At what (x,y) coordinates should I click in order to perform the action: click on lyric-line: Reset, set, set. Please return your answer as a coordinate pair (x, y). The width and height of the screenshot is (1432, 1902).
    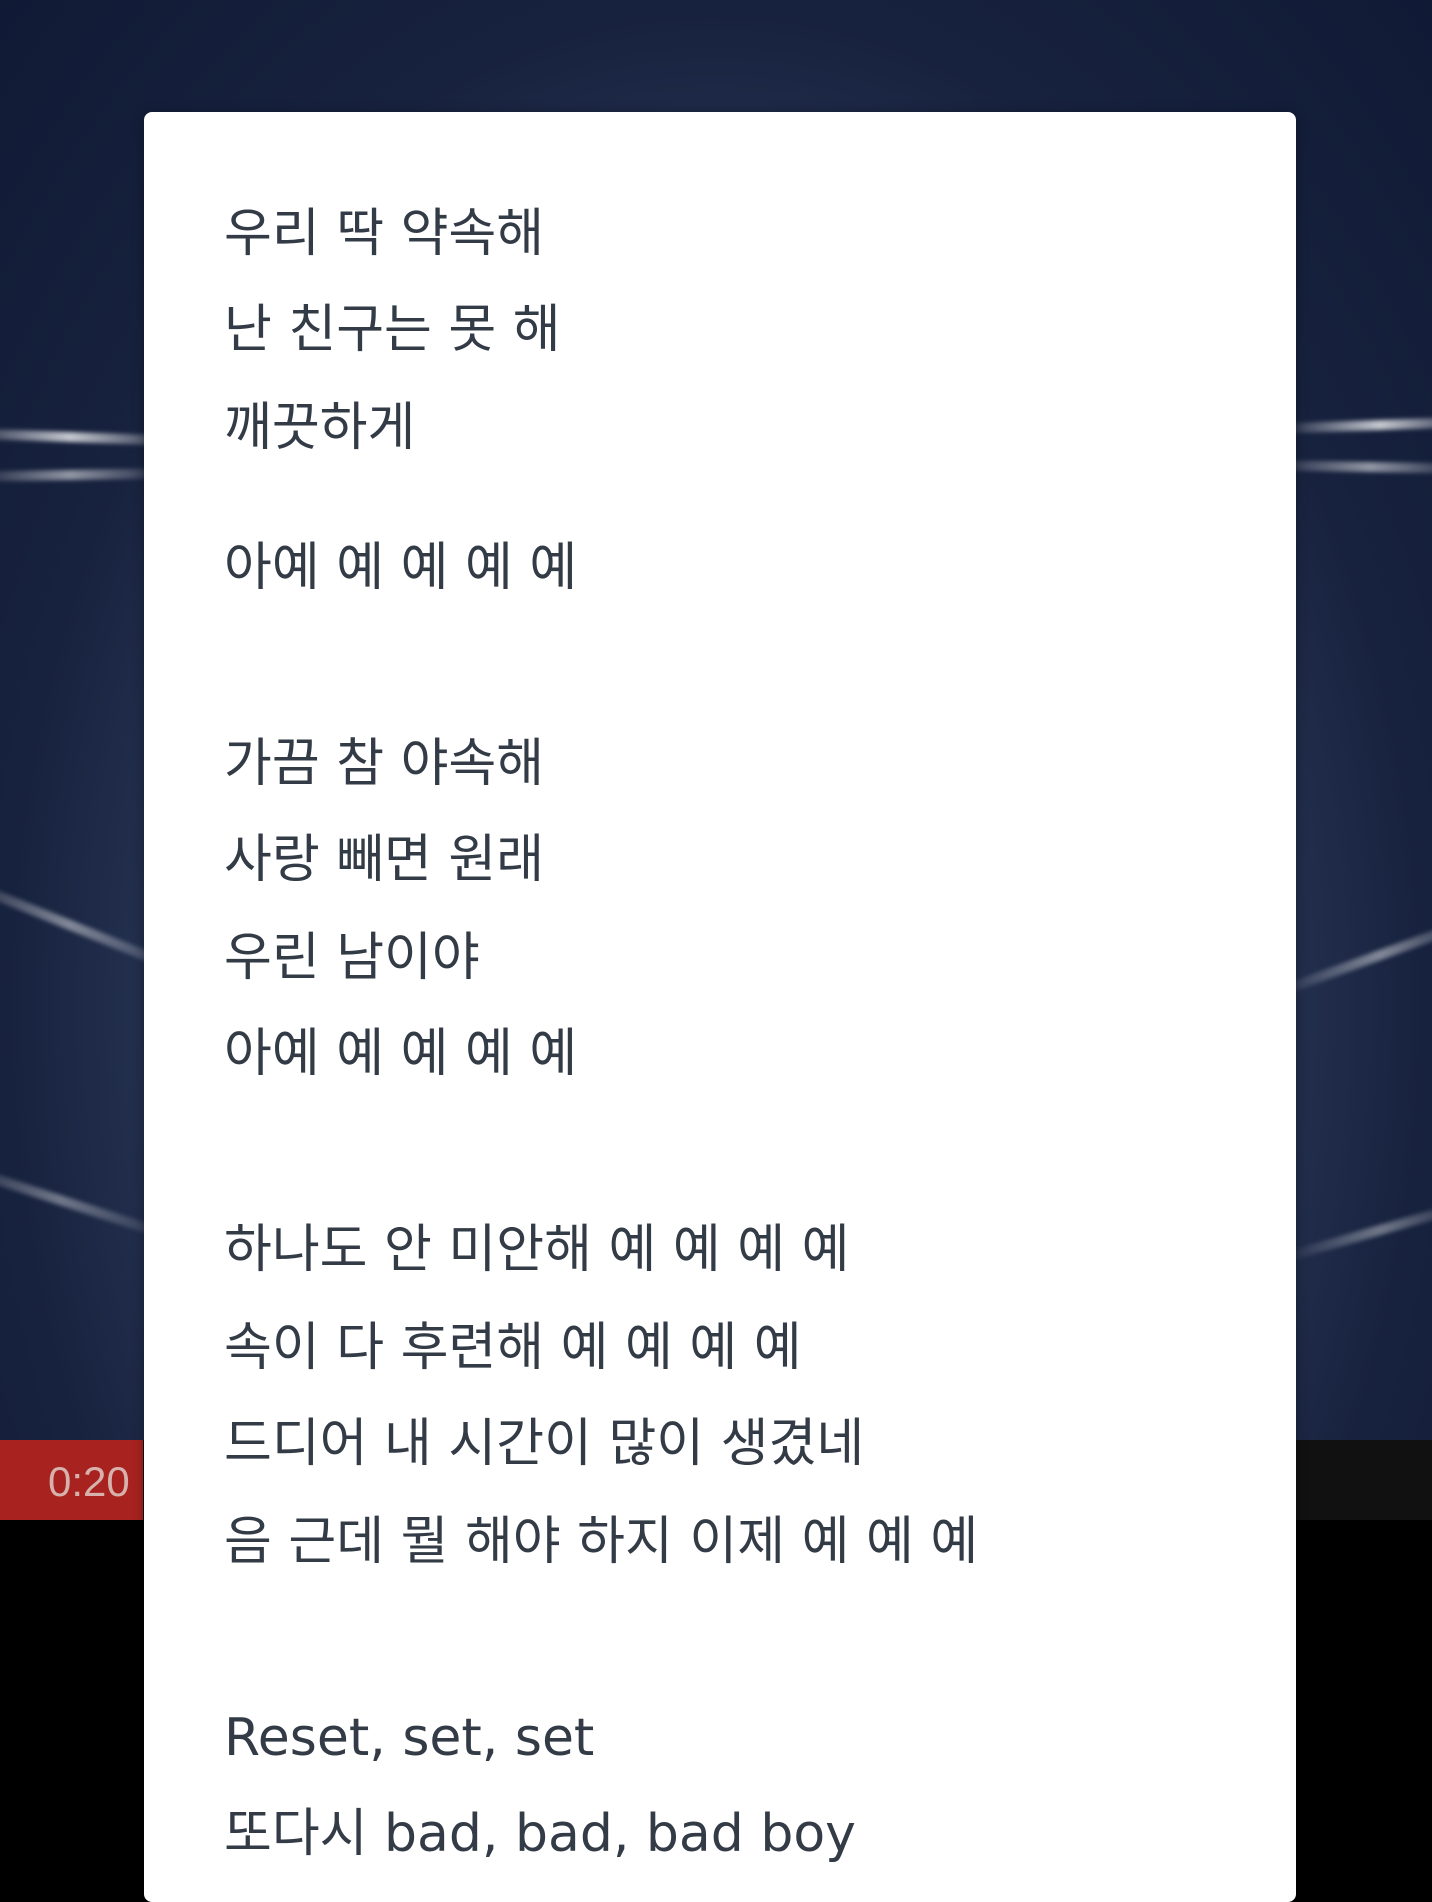
    Looking at the image, I should click on (409, 1738).